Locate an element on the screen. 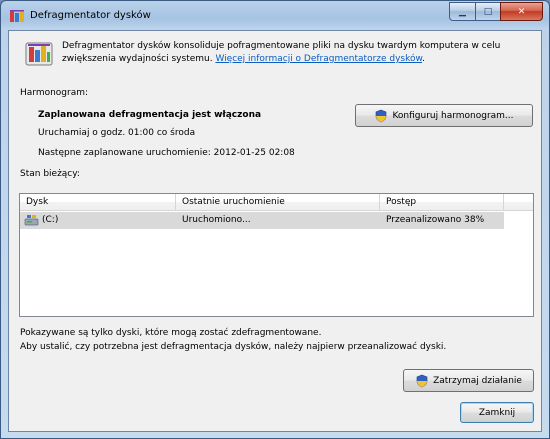 The image size is (550, 439). maximize-icon: □ is located at coordinates (488, 11).